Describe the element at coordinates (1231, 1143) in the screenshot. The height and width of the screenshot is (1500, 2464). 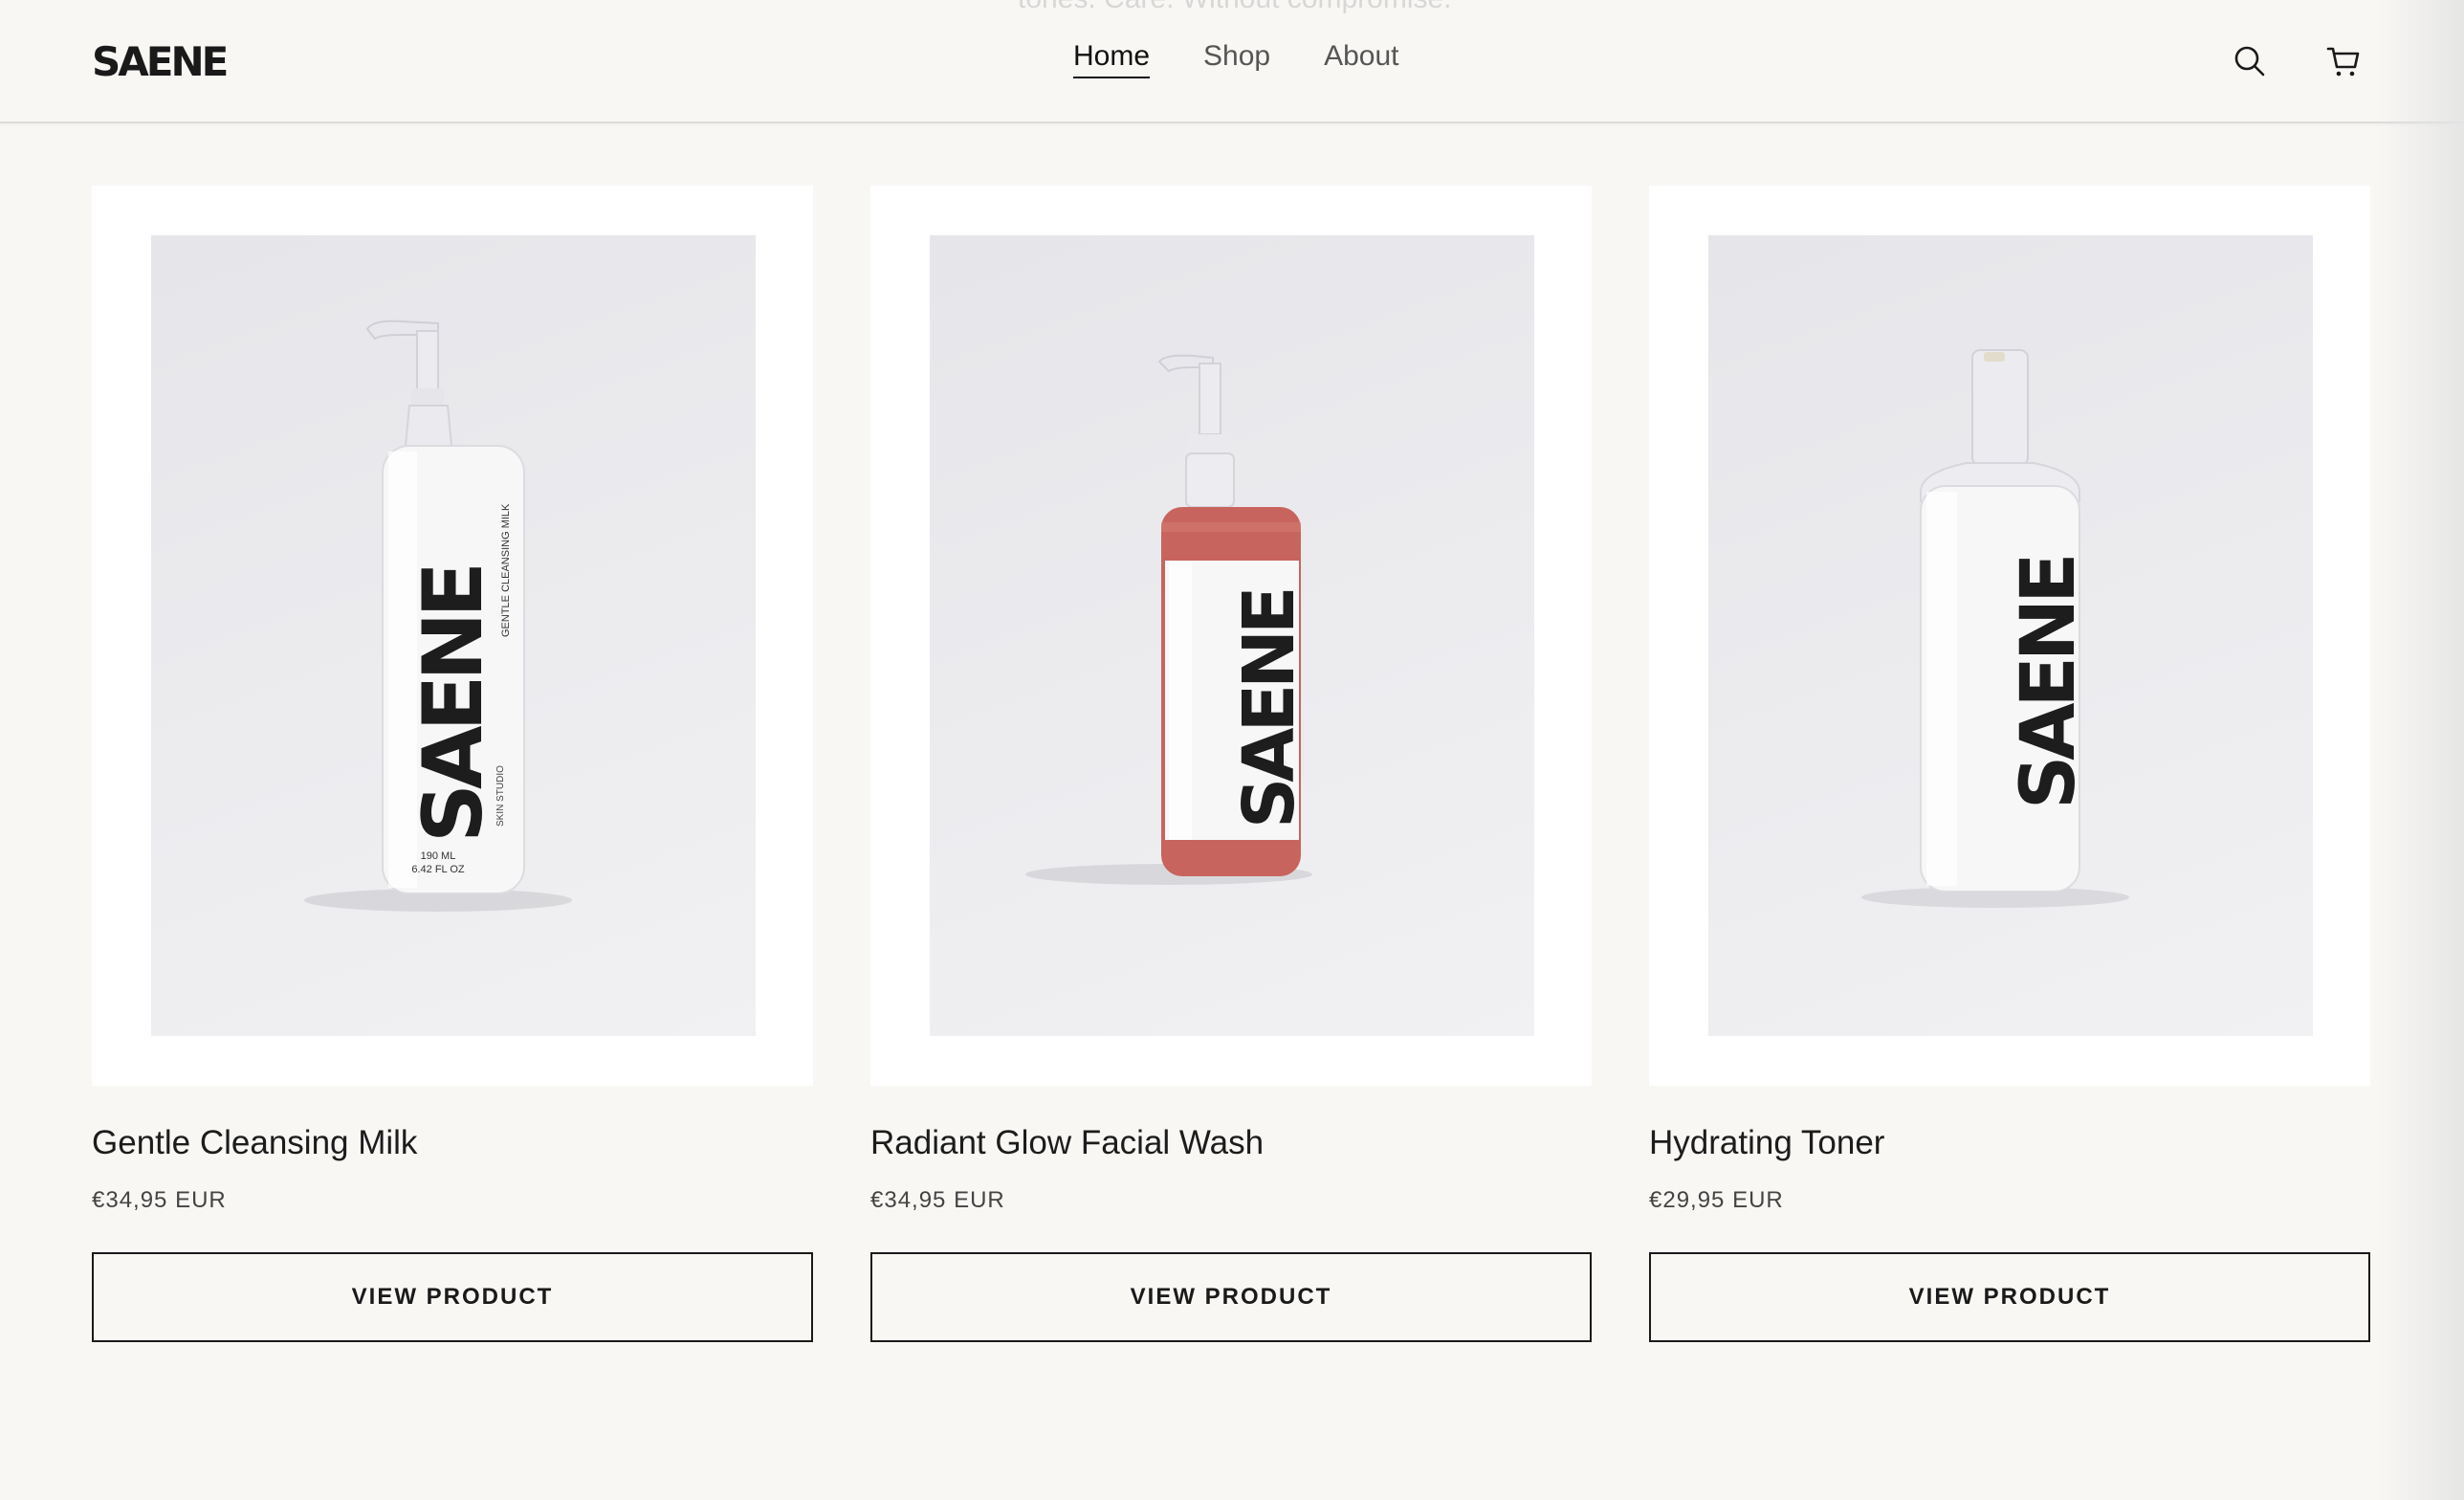
I see `product-title: Radiant Glow Facial Wash` at that location.